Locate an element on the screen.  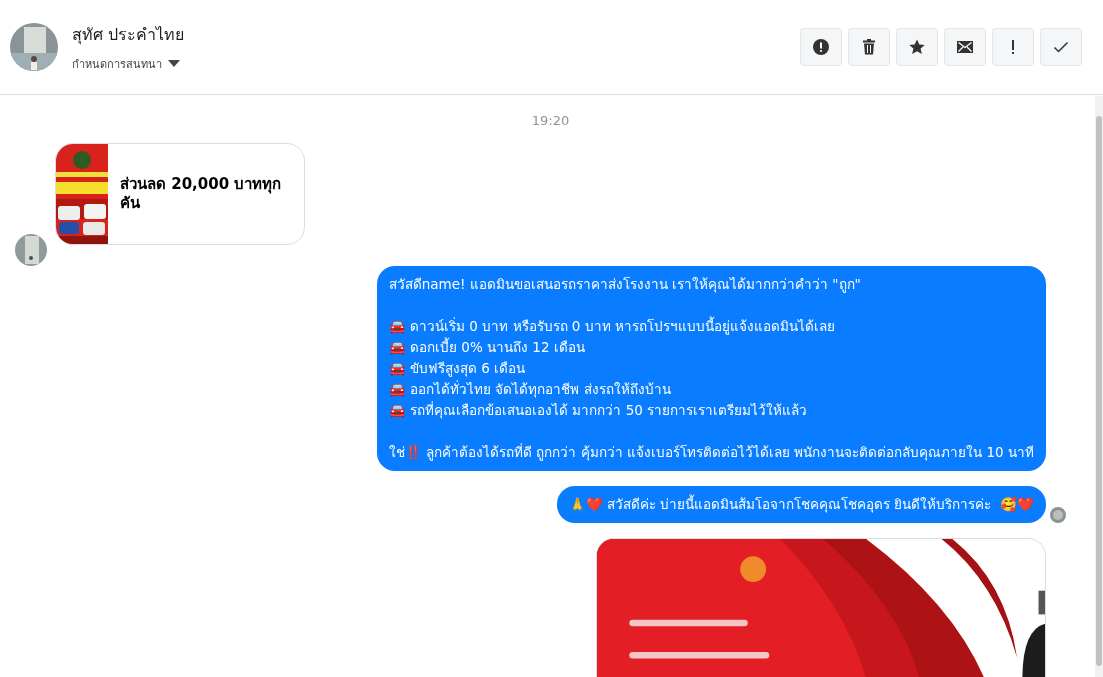
envelope-icon is located at coordinates (965, 47).